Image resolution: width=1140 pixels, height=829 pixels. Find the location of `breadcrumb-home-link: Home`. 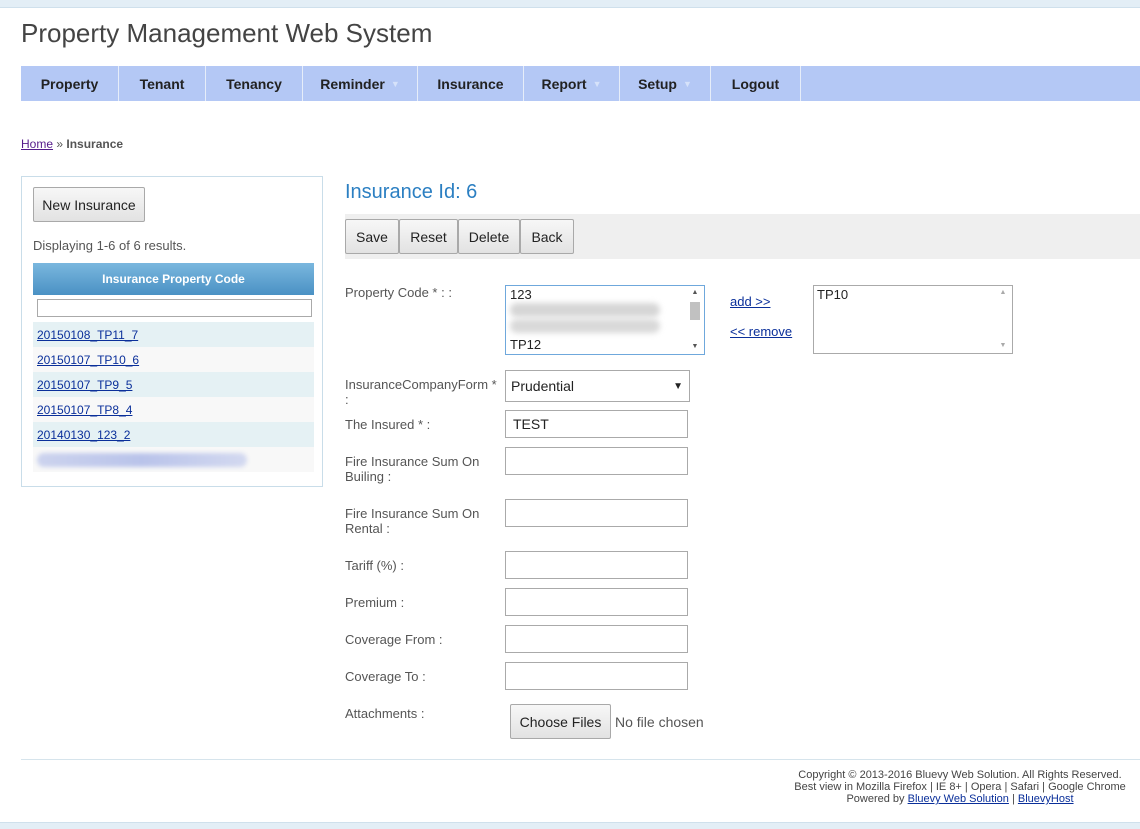

breadcrumb-home-link: Home is located at coordinates (37, 144).